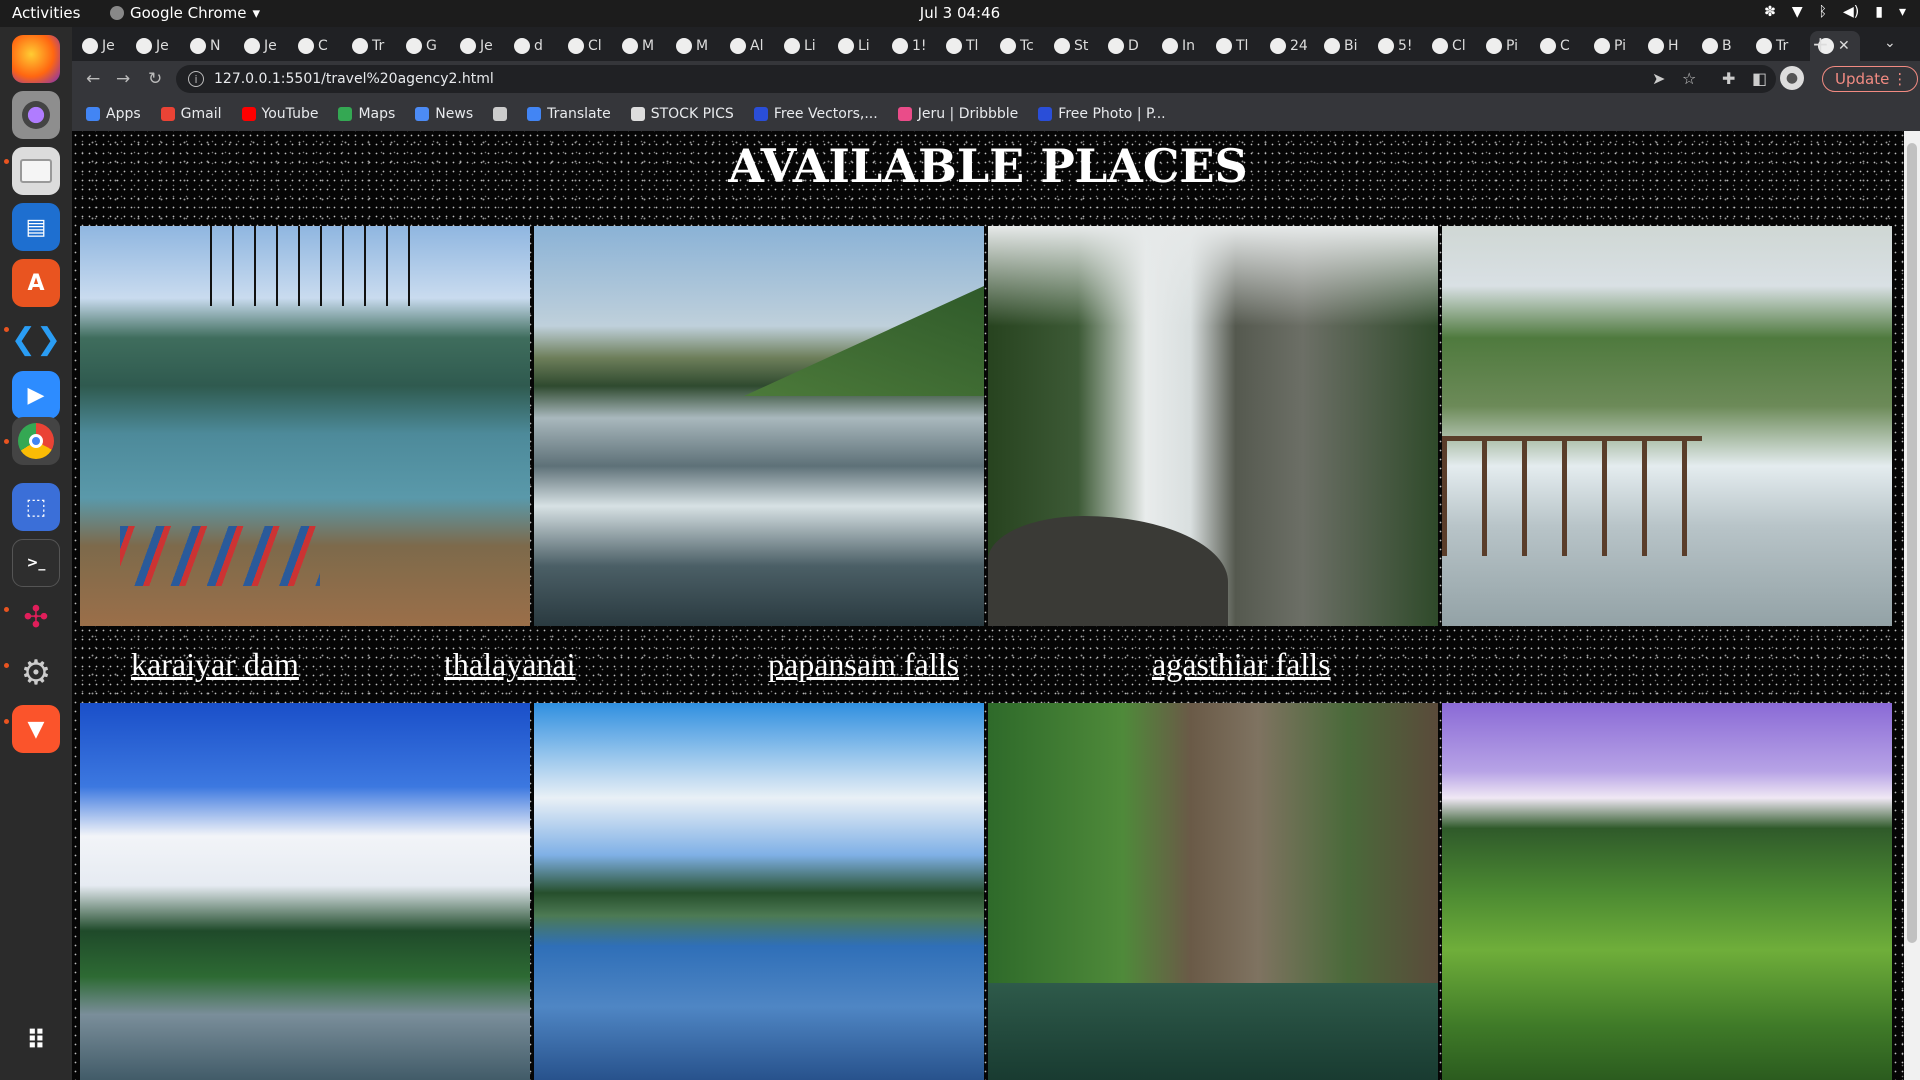  What do you see at coordinates (1879, 12) in the screenshot?
I see `battery-icon: ▮` at bounding box center [1879, 12].